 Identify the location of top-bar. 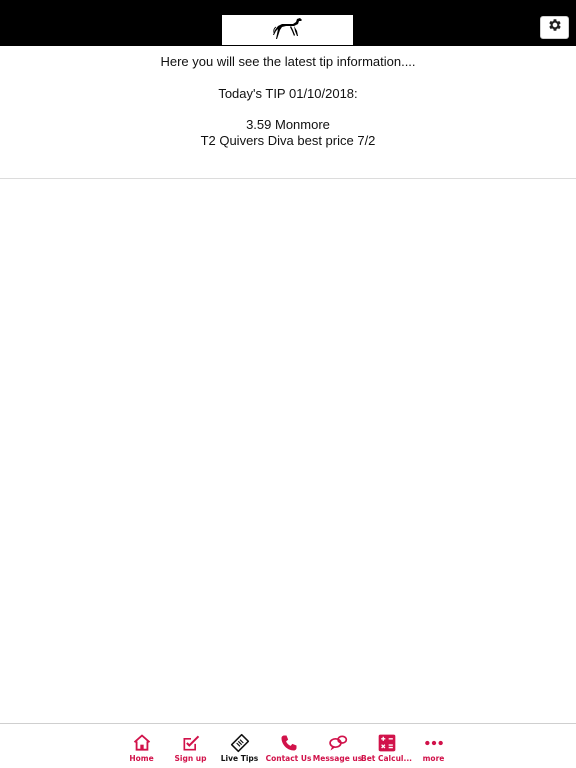
(288, 23).